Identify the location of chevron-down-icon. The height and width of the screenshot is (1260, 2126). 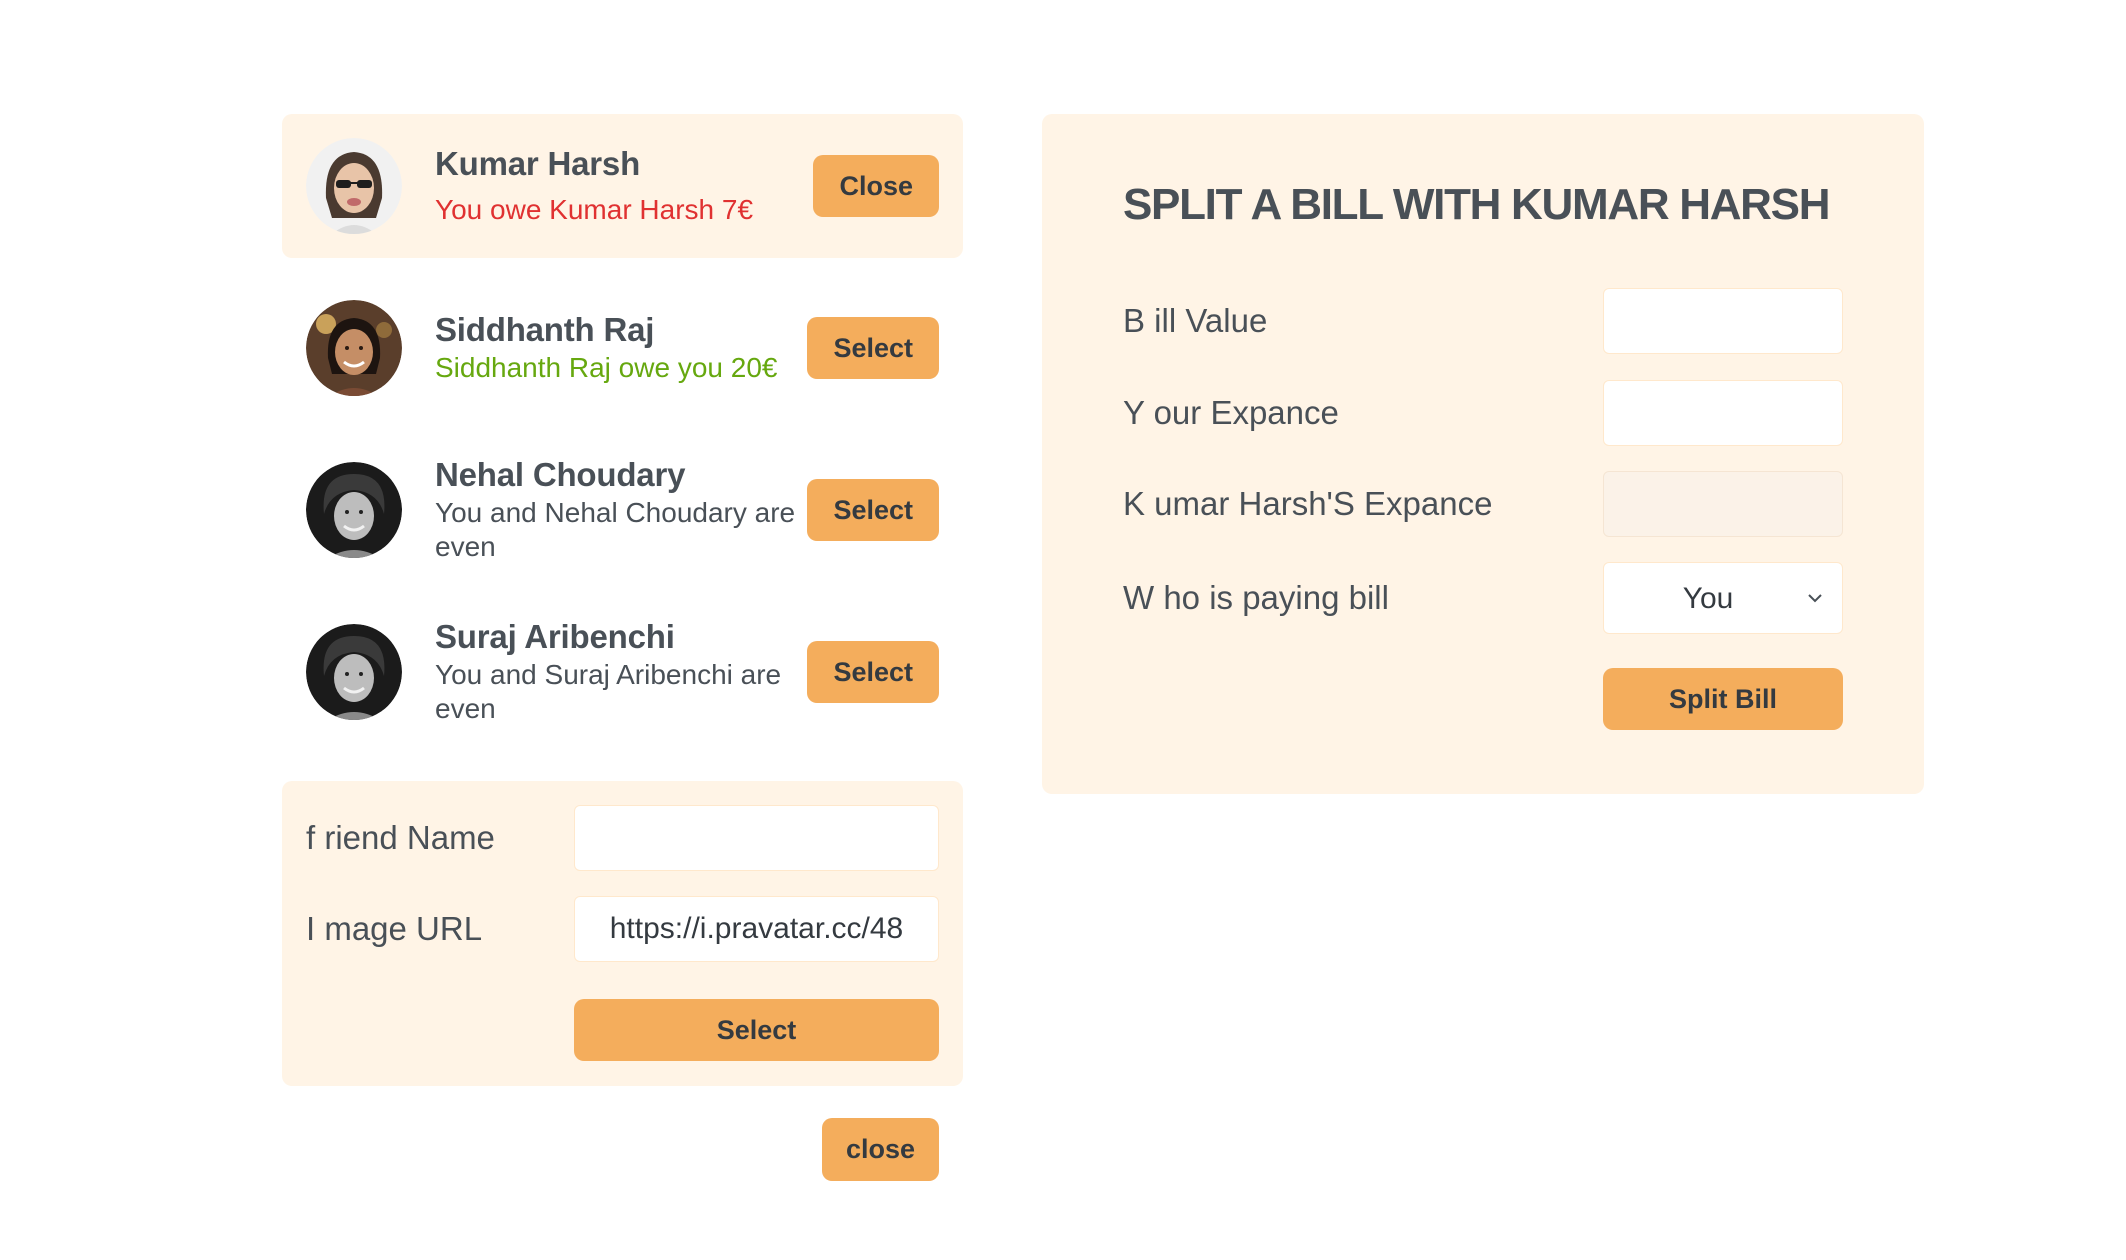
(1815, 598).